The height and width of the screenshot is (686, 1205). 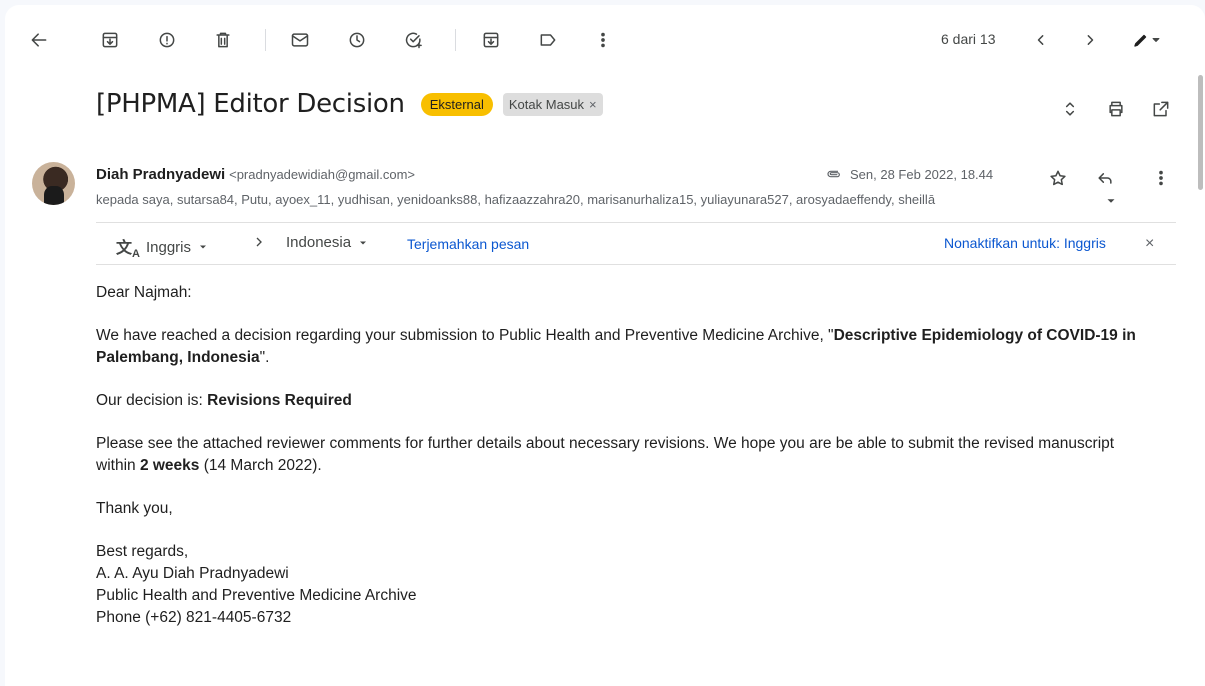 What do you see at coordinates (160, 174) in the screenshot?
I see `sender-name: Diah Pradnyadewi` at bounding box center [160, 174].